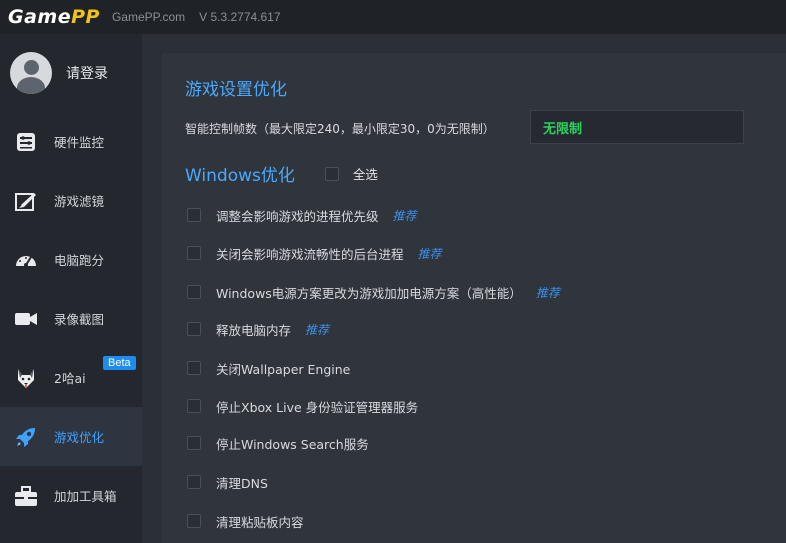  I want to click on toolbox-icon, so click(26, 496).